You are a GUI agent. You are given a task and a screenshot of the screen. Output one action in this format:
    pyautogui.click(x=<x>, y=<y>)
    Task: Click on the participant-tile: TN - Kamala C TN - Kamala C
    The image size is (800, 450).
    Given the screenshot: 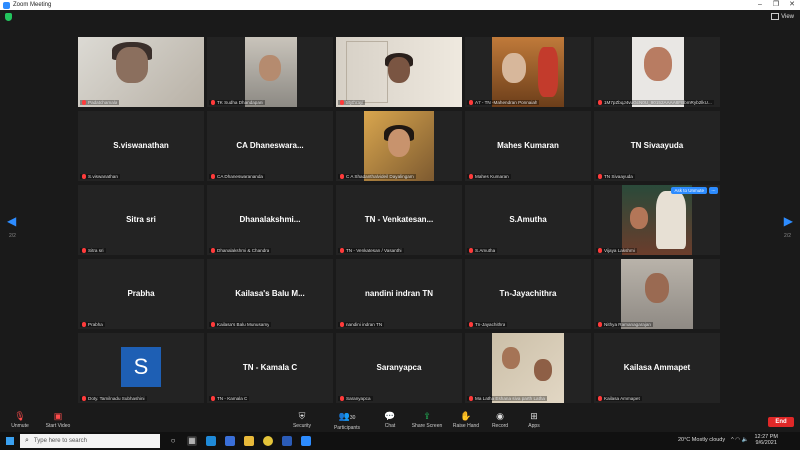 What is the action you would take?
    pyautogui.click(x=270, y=368)
    